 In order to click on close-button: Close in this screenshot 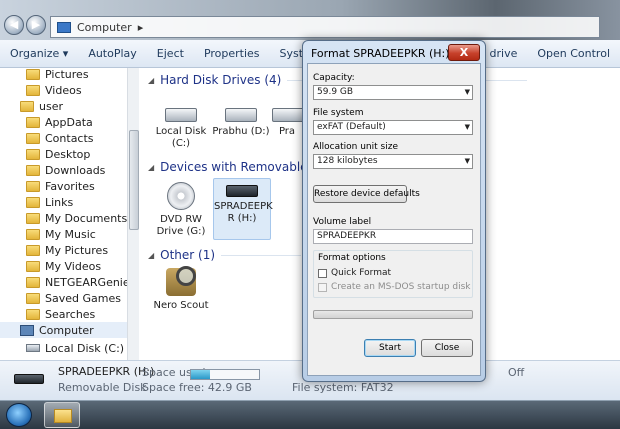, I will do `click(447, 348)`.